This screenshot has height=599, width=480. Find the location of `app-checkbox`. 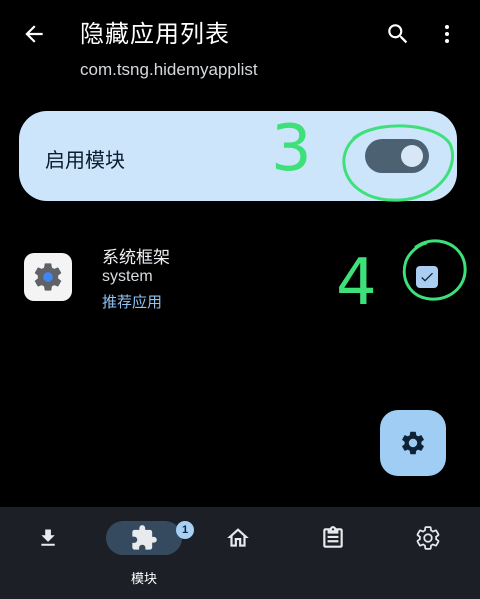

app-checkbox is located at coordinates (427, 277).